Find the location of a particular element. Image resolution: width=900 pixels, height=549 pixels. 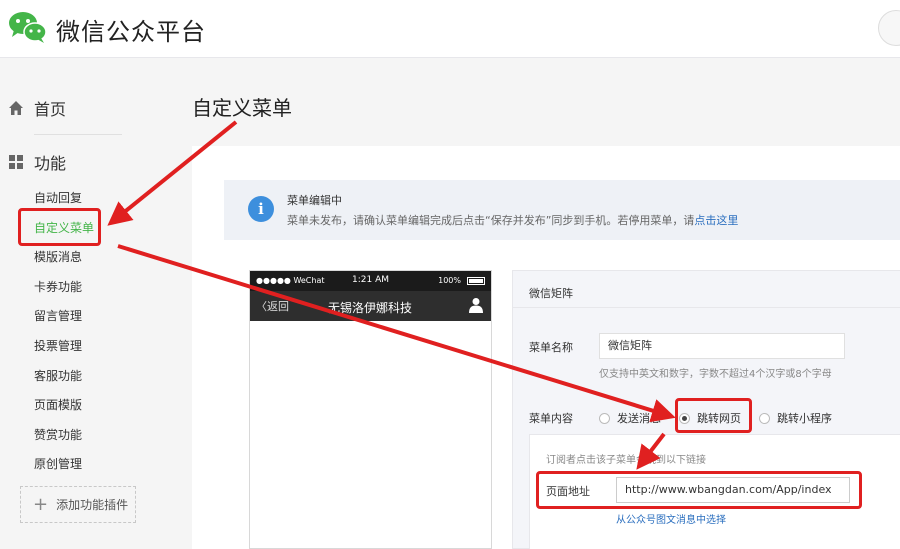

add-plugin-button: + 添加功能插件 is located at coordinates (78, 504).